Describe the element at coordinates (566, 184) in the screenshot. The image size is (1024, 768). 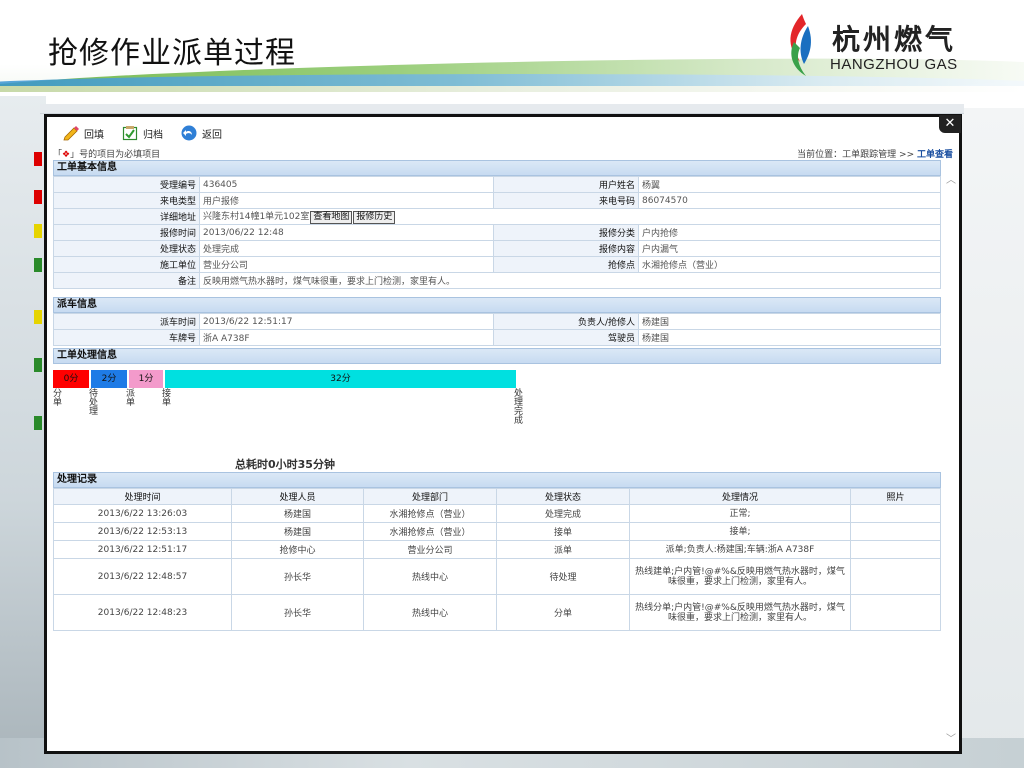
I see `field-label: 用户姓名` at that location.